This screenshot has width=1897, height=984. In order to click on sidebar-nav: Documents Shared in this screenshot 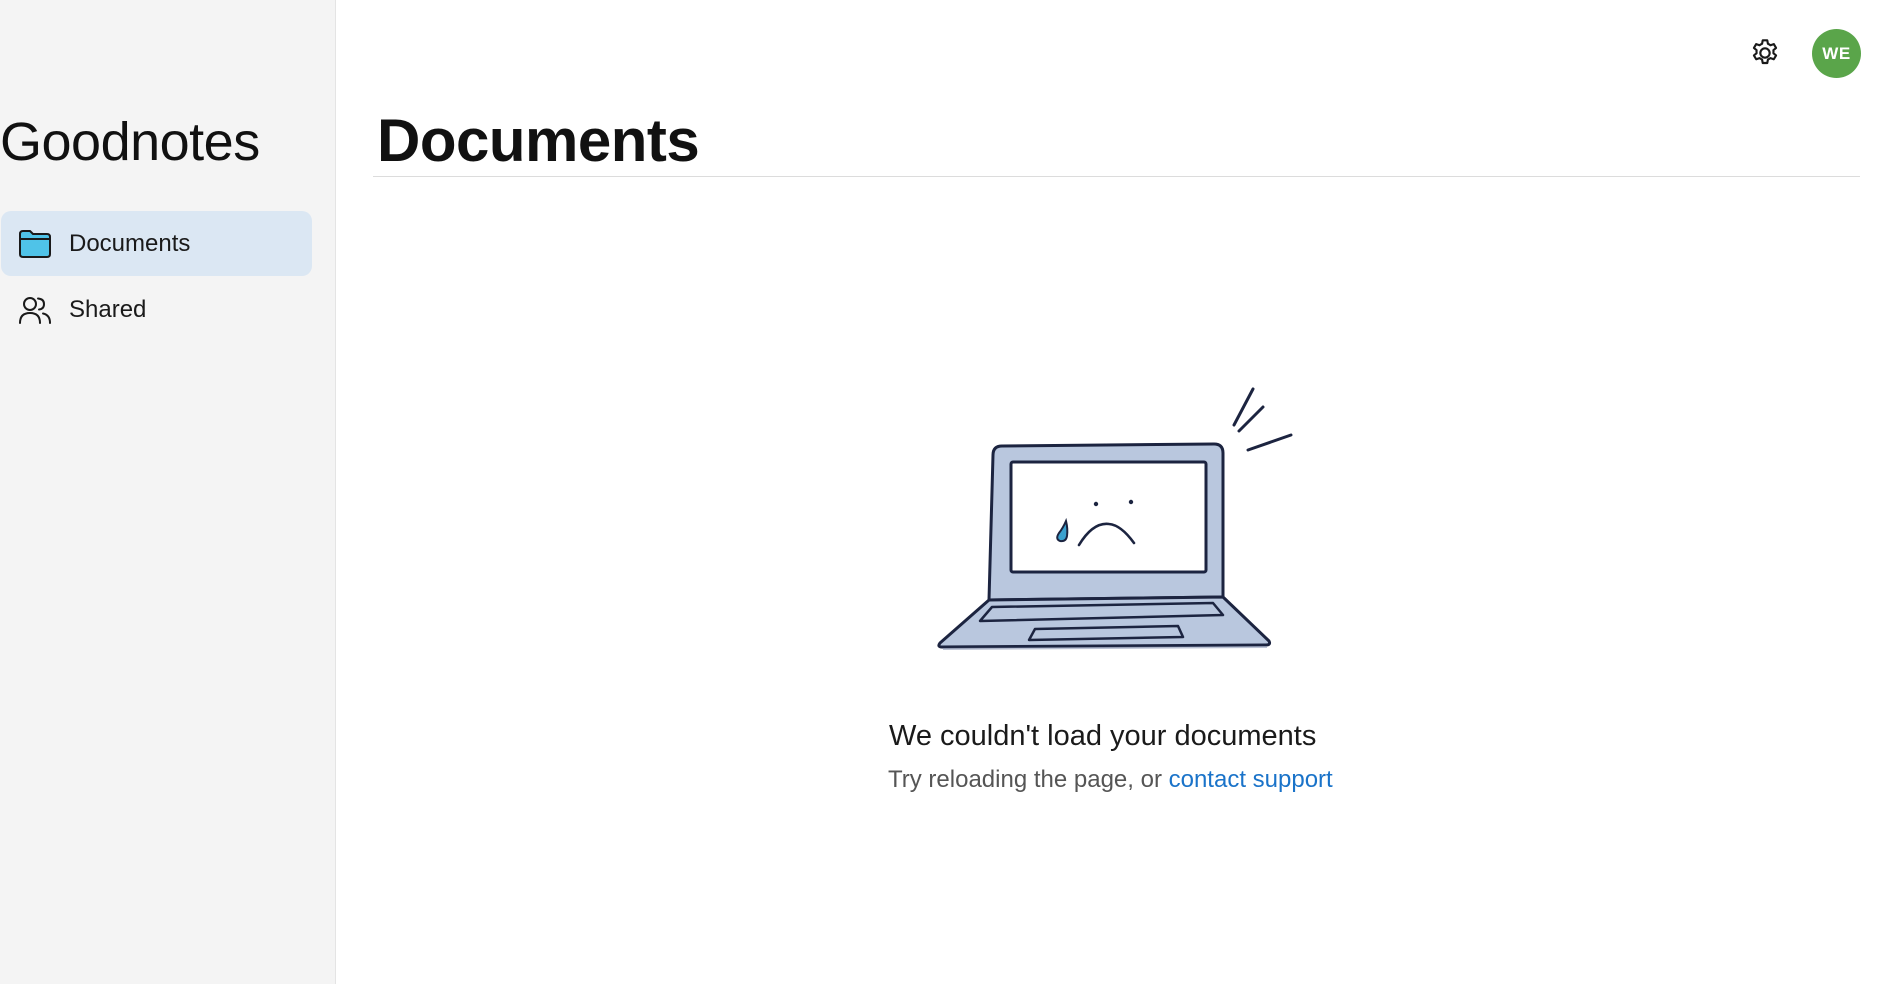, I will do `click(156, 277)`.